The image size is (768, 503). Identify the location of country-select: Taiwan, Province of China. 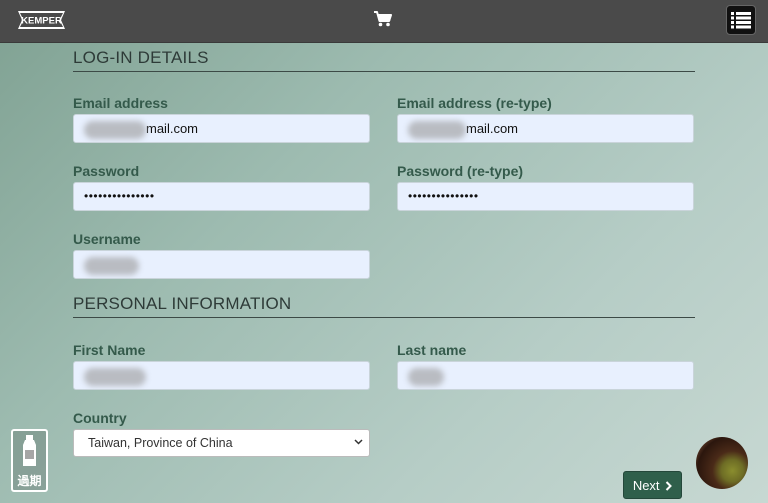
(221, 443).